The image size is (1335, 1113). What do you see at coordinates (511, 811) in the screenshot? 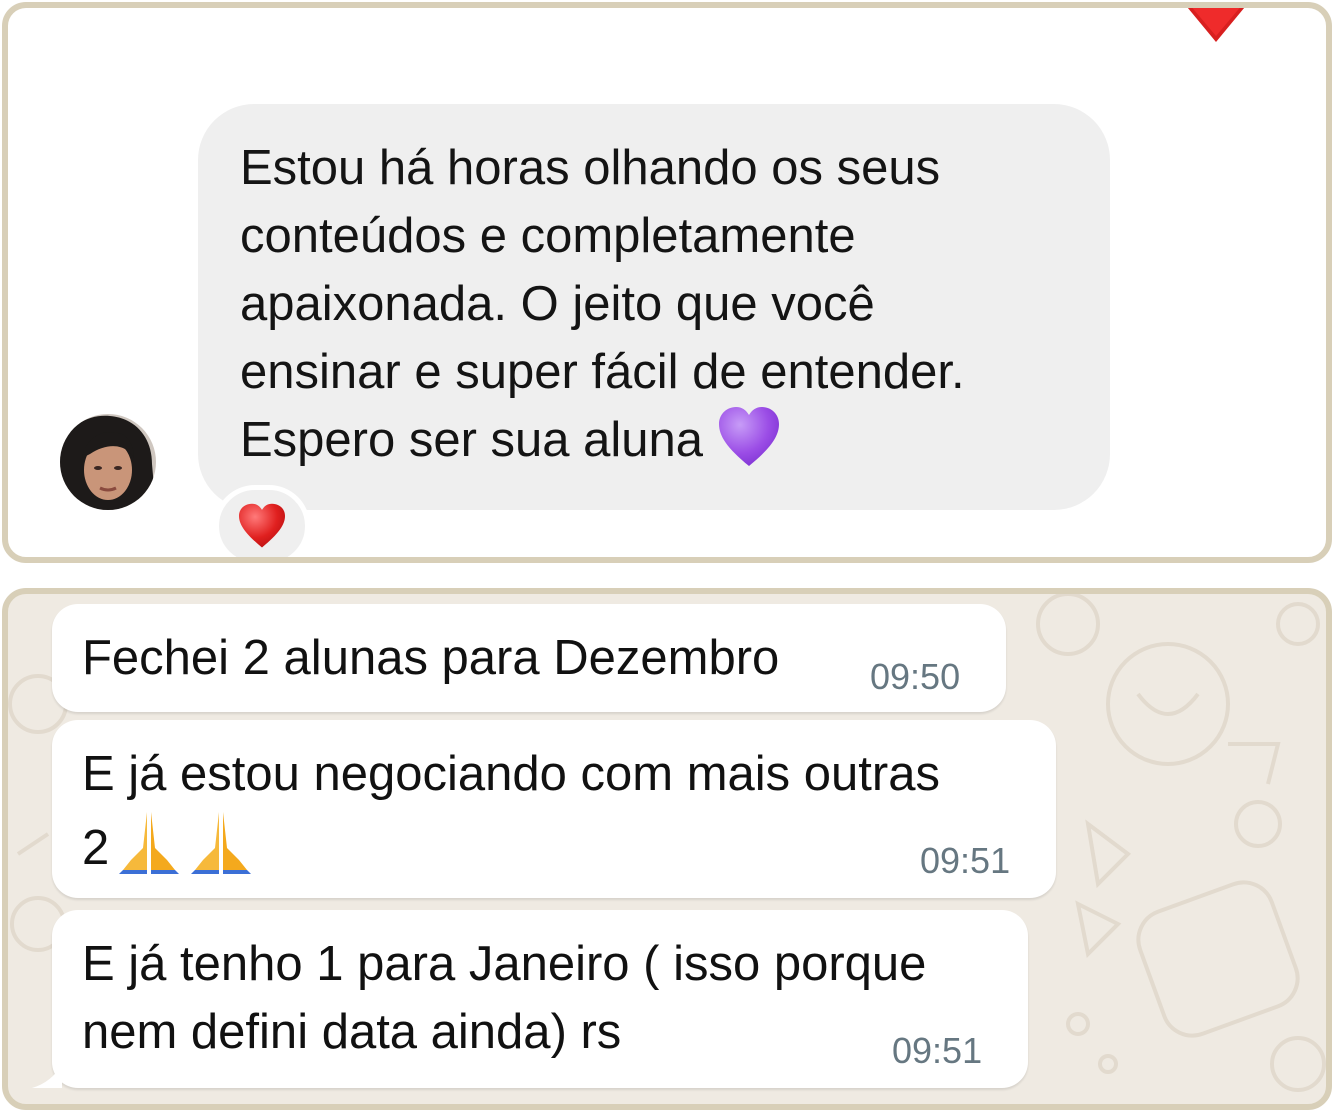
I see `message-text: E já estou negociando com mais outras 2` at bounding box center [511, 811].